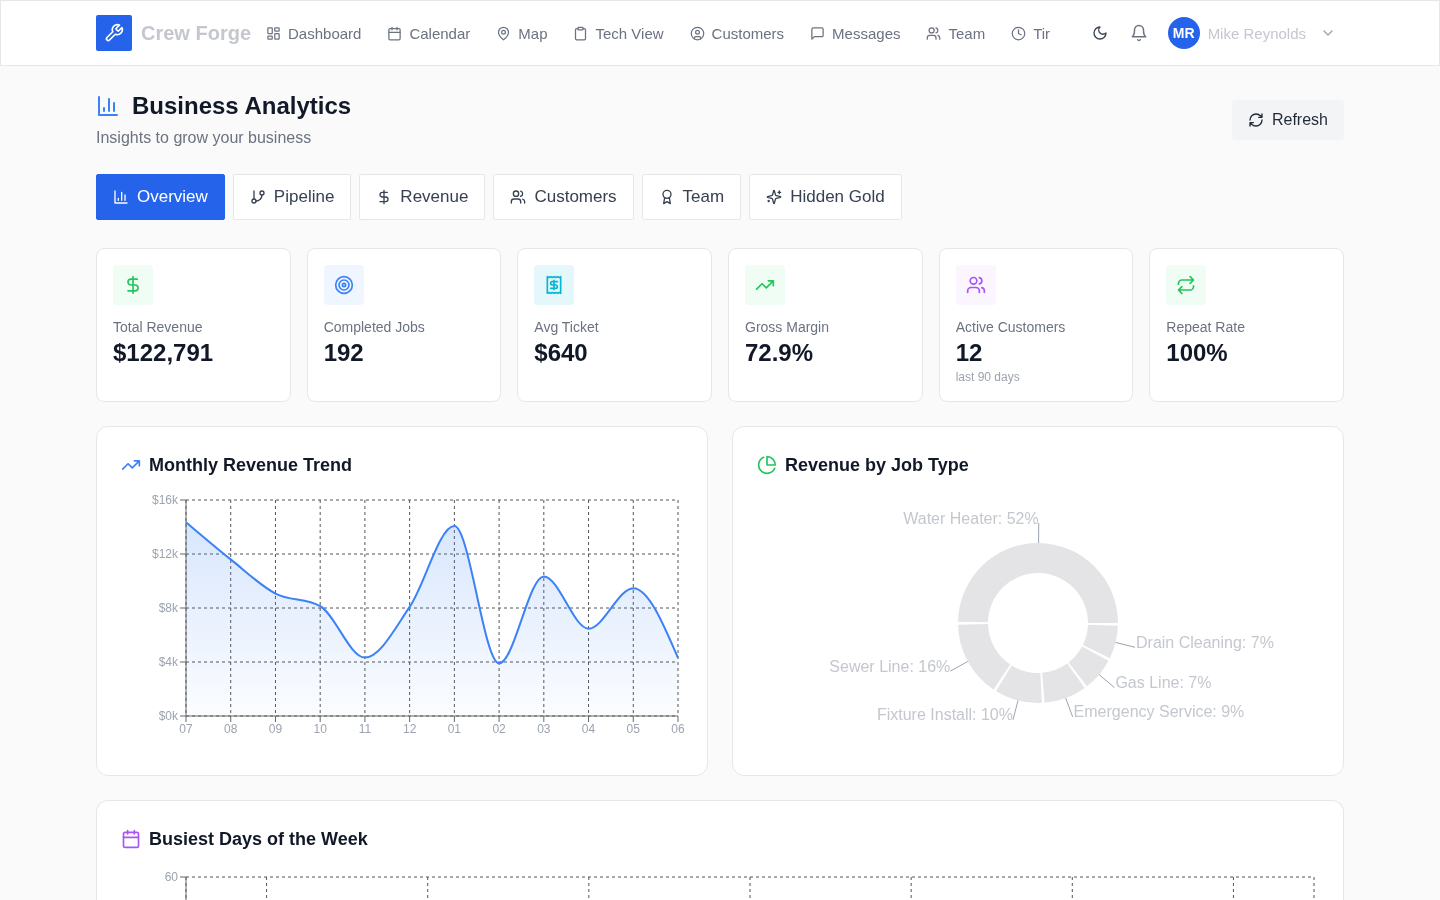 The image size is (1440, 900). I want to click on stat-value: $640, so click(561, 353).